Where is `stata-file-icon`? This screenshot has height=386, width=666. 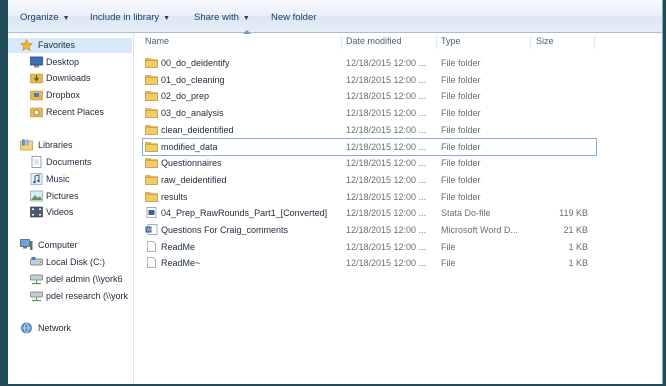 stata-file-icon is located at coordinates (151, 213).